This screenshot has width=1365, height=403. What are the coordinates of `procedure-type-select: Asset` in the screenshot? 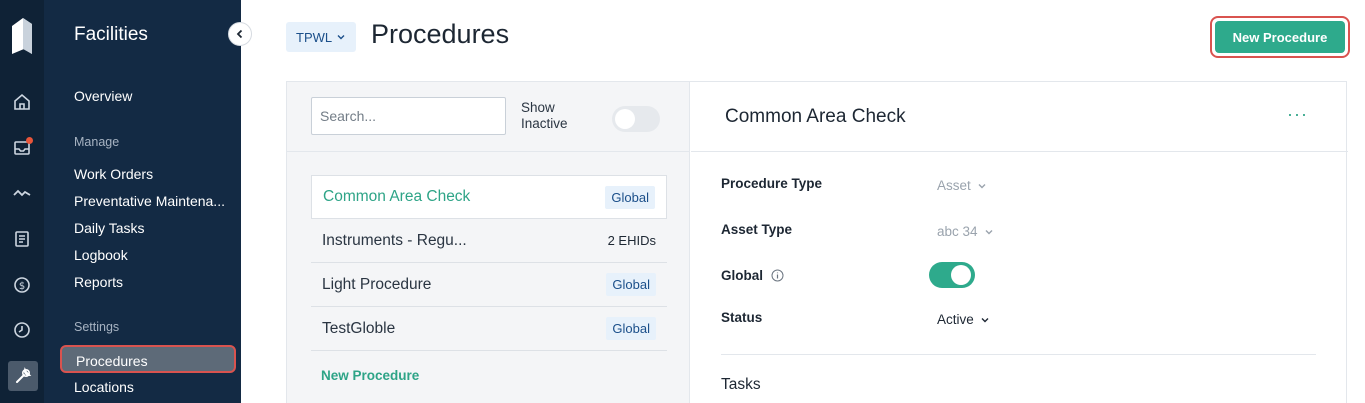 It's located at (962, 185).